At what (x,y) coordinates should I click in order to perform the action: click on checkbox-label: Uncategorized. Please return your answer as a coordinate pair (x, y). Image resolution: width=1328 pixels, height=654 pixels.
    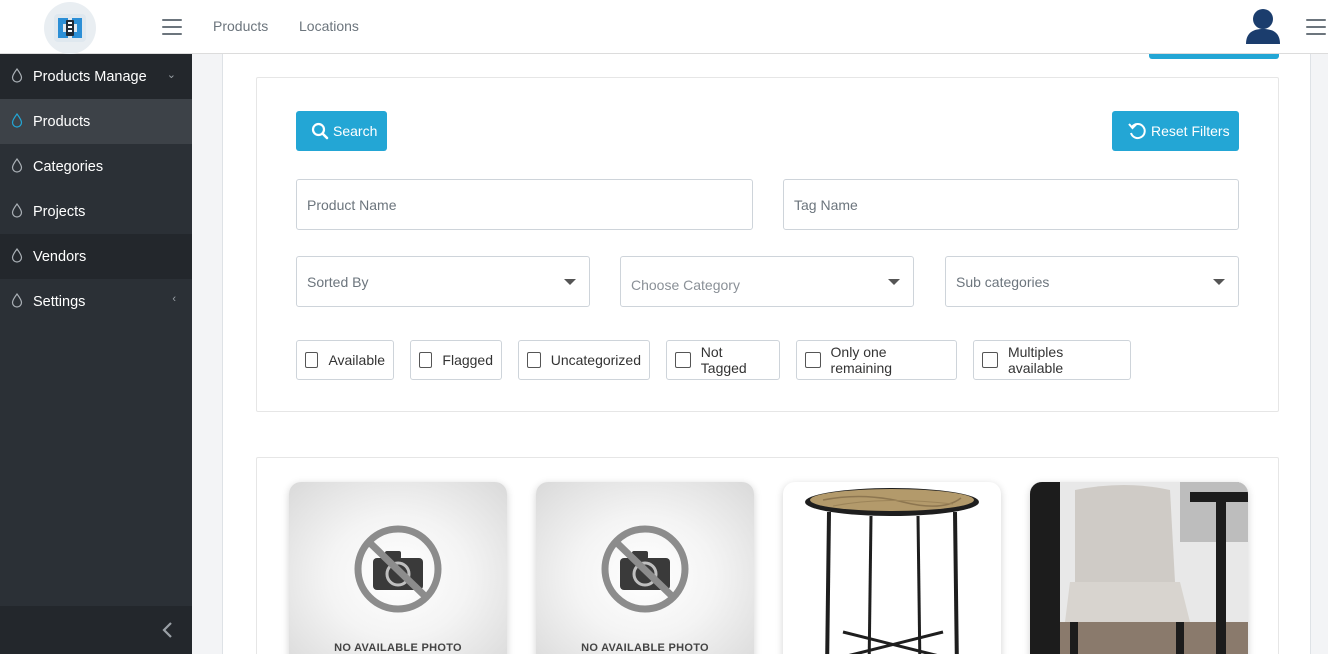
    Looking at the image, I should click on (595, 360).